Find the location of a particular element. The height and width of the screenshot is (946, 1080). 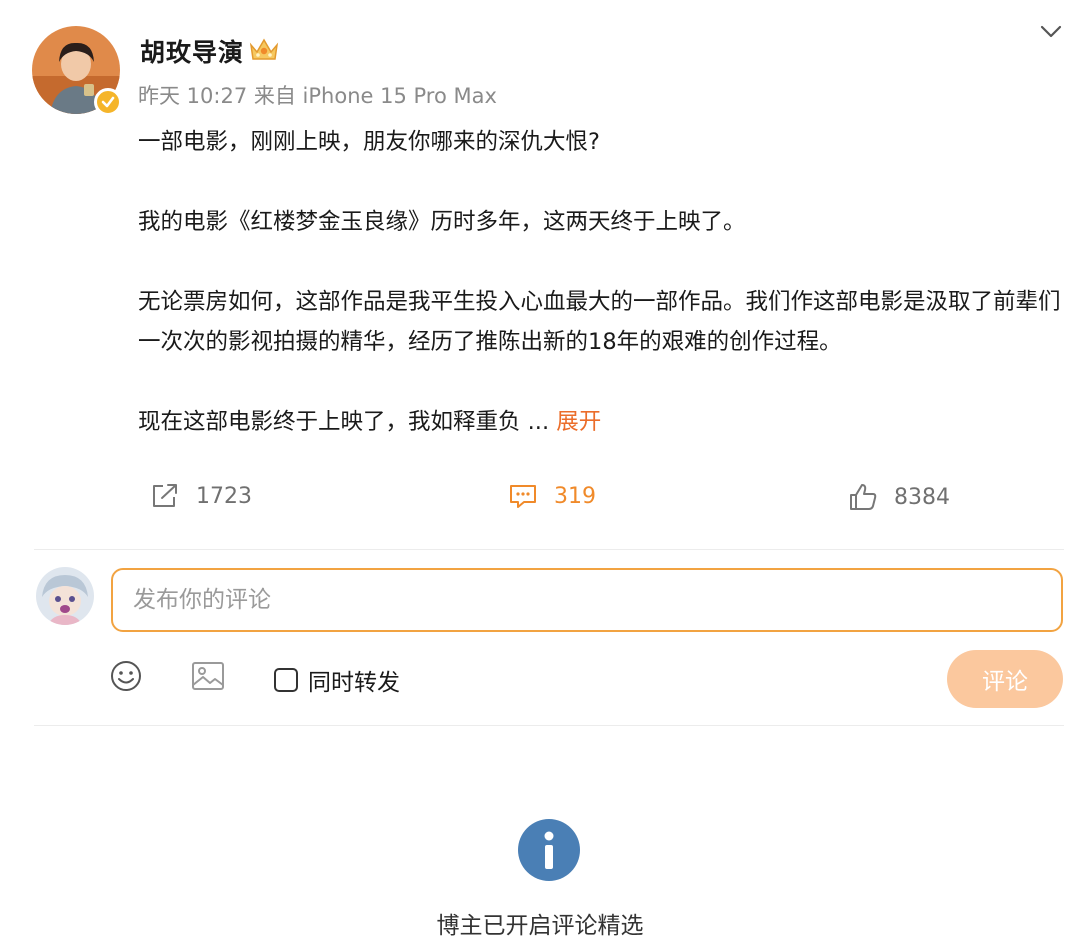

post-meta: 昨天 10:27 来自 iPhone 15 Pro Max is located at coordinates (317, 96).